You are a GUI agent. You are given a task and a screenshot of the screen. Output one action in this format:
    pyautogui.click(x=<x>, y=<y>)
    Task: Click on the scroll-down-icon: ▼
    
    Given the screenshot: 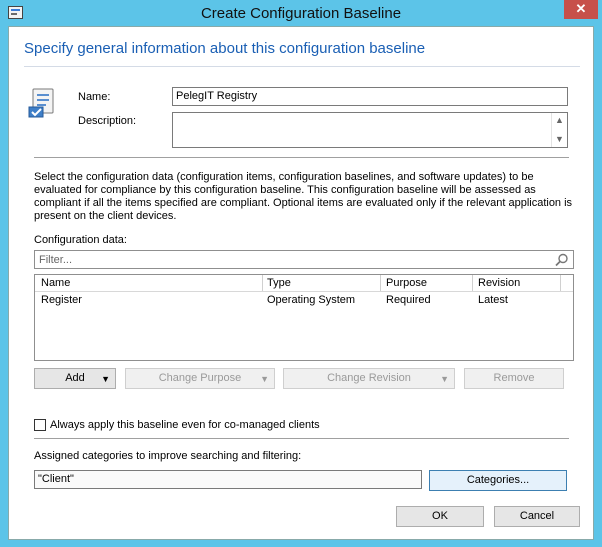 What is the action you would take?
    pyautogui.click(x=559, y=139)
    